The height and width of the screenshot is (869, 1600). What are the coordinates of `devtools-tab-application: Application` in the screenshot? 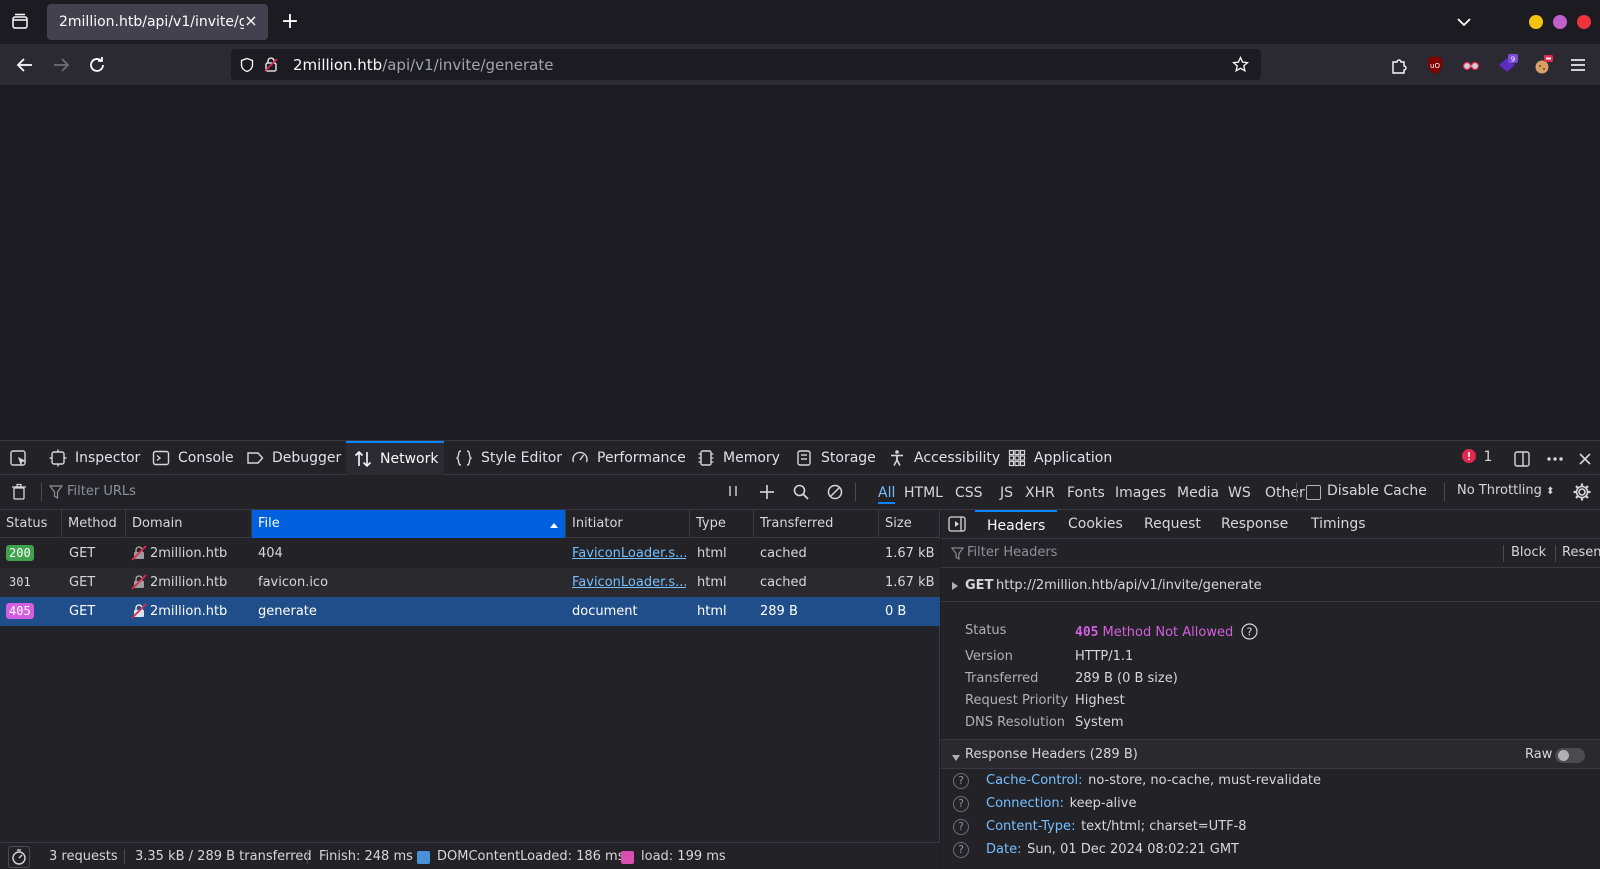 It's located at (1060, 458).